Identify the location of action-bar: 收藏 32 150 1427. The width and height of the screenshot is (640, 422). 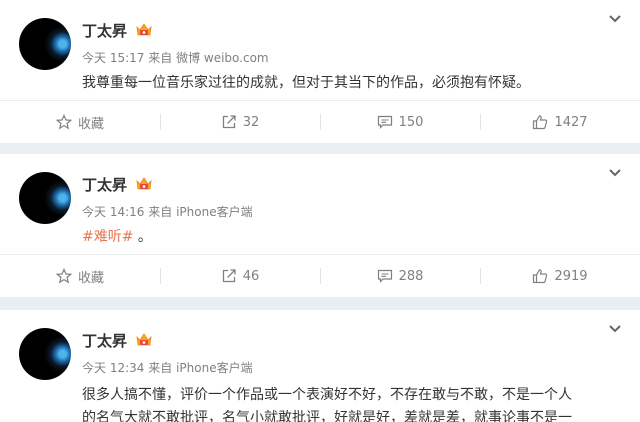
(320, 122).